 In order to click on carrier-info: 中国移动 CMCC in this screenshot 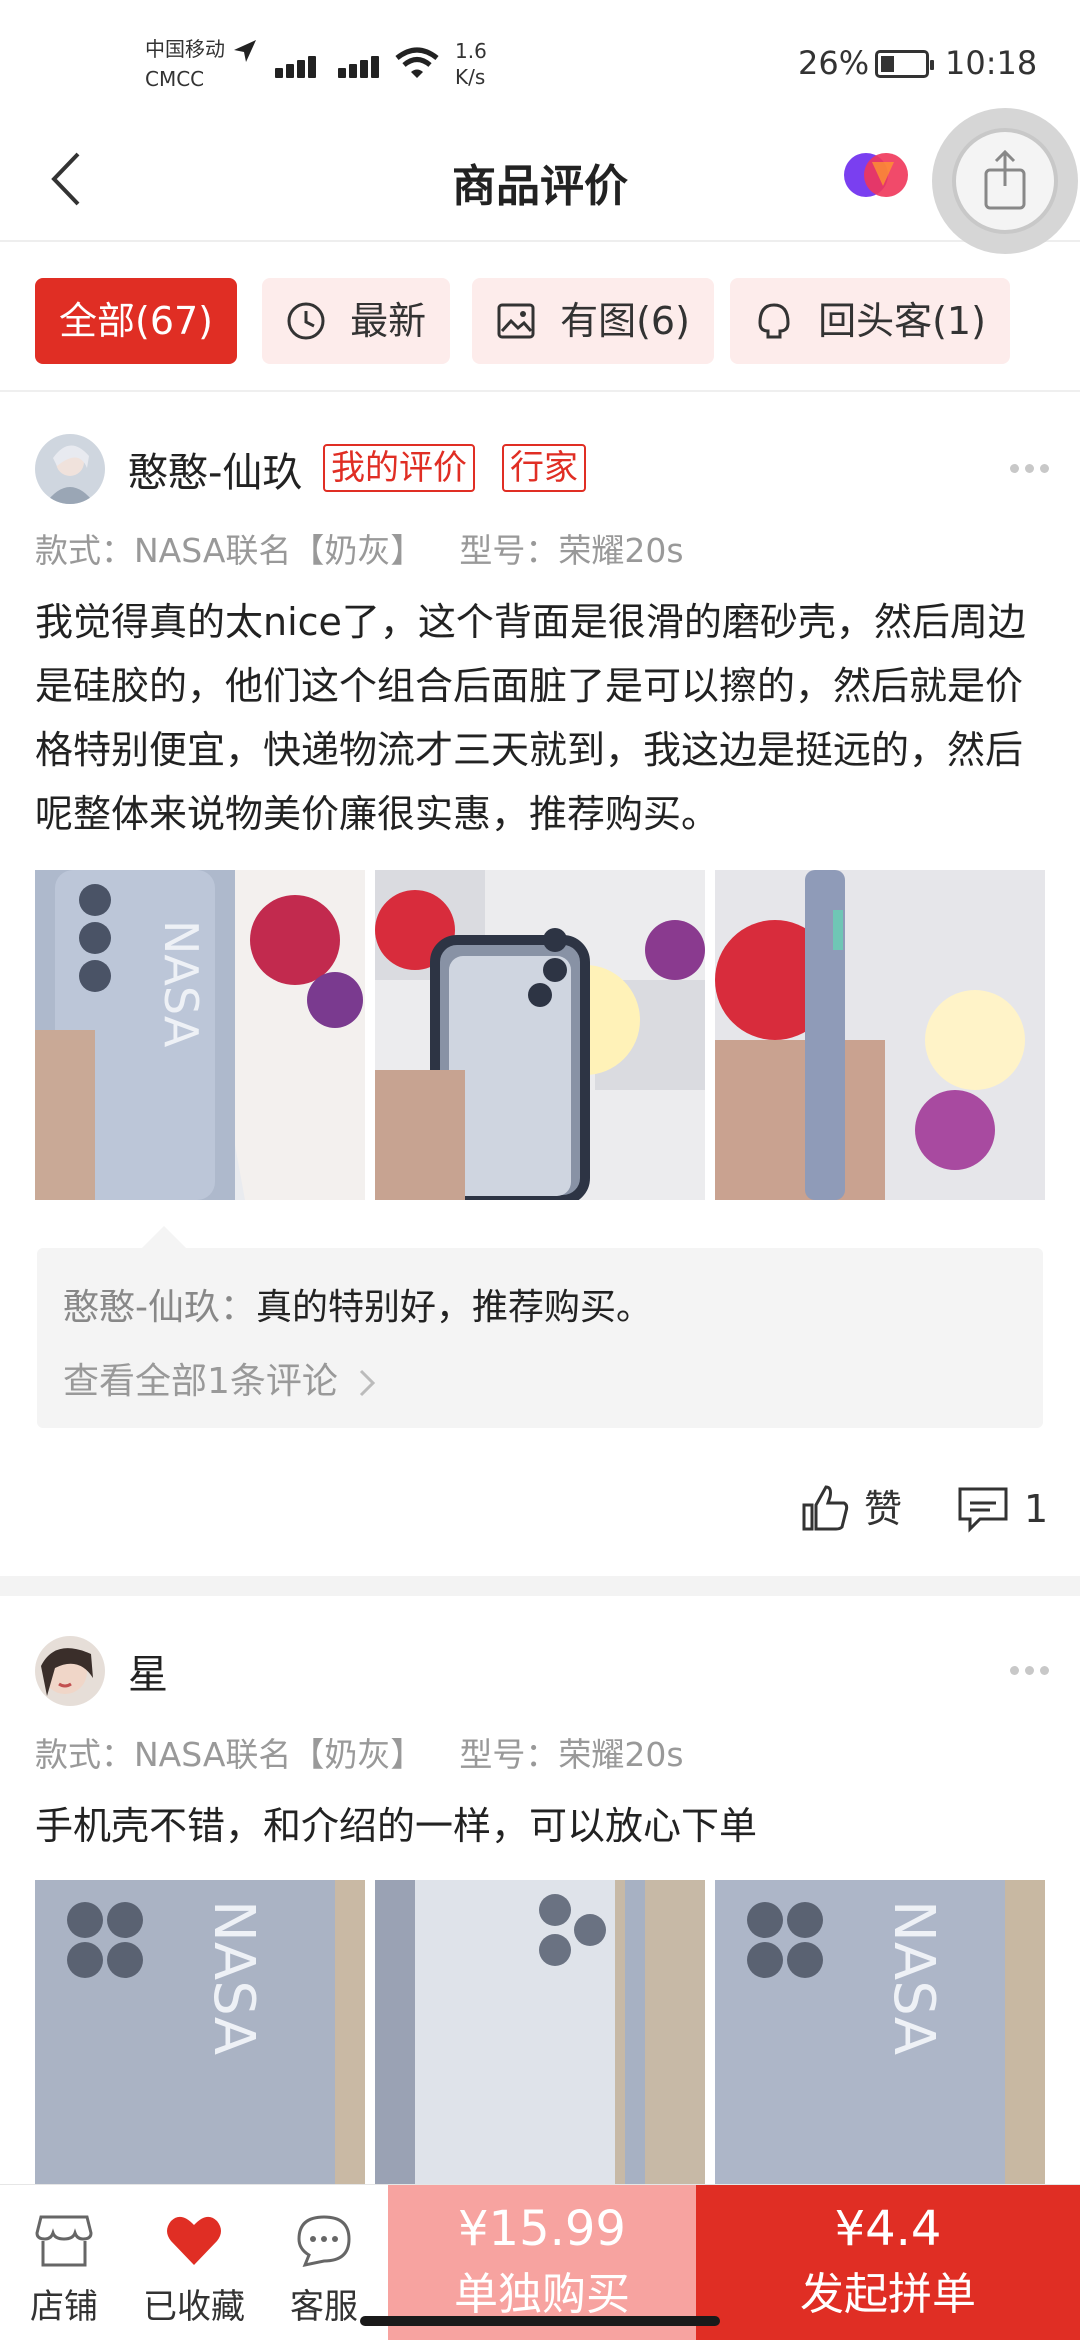, I will do `click(185, 64)`.